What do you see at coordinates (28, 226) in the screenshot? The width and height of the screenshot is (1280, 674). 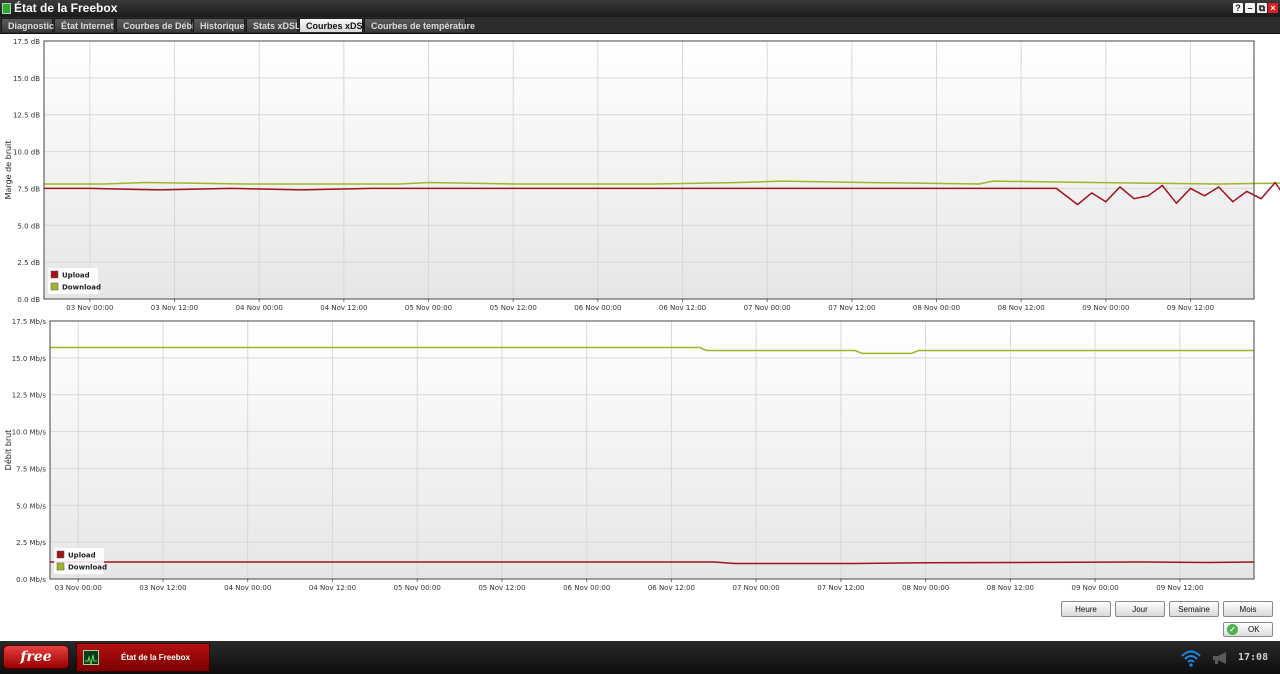 I see `y-tick-label: 5.0 dB` at bounding box center [28, 226].